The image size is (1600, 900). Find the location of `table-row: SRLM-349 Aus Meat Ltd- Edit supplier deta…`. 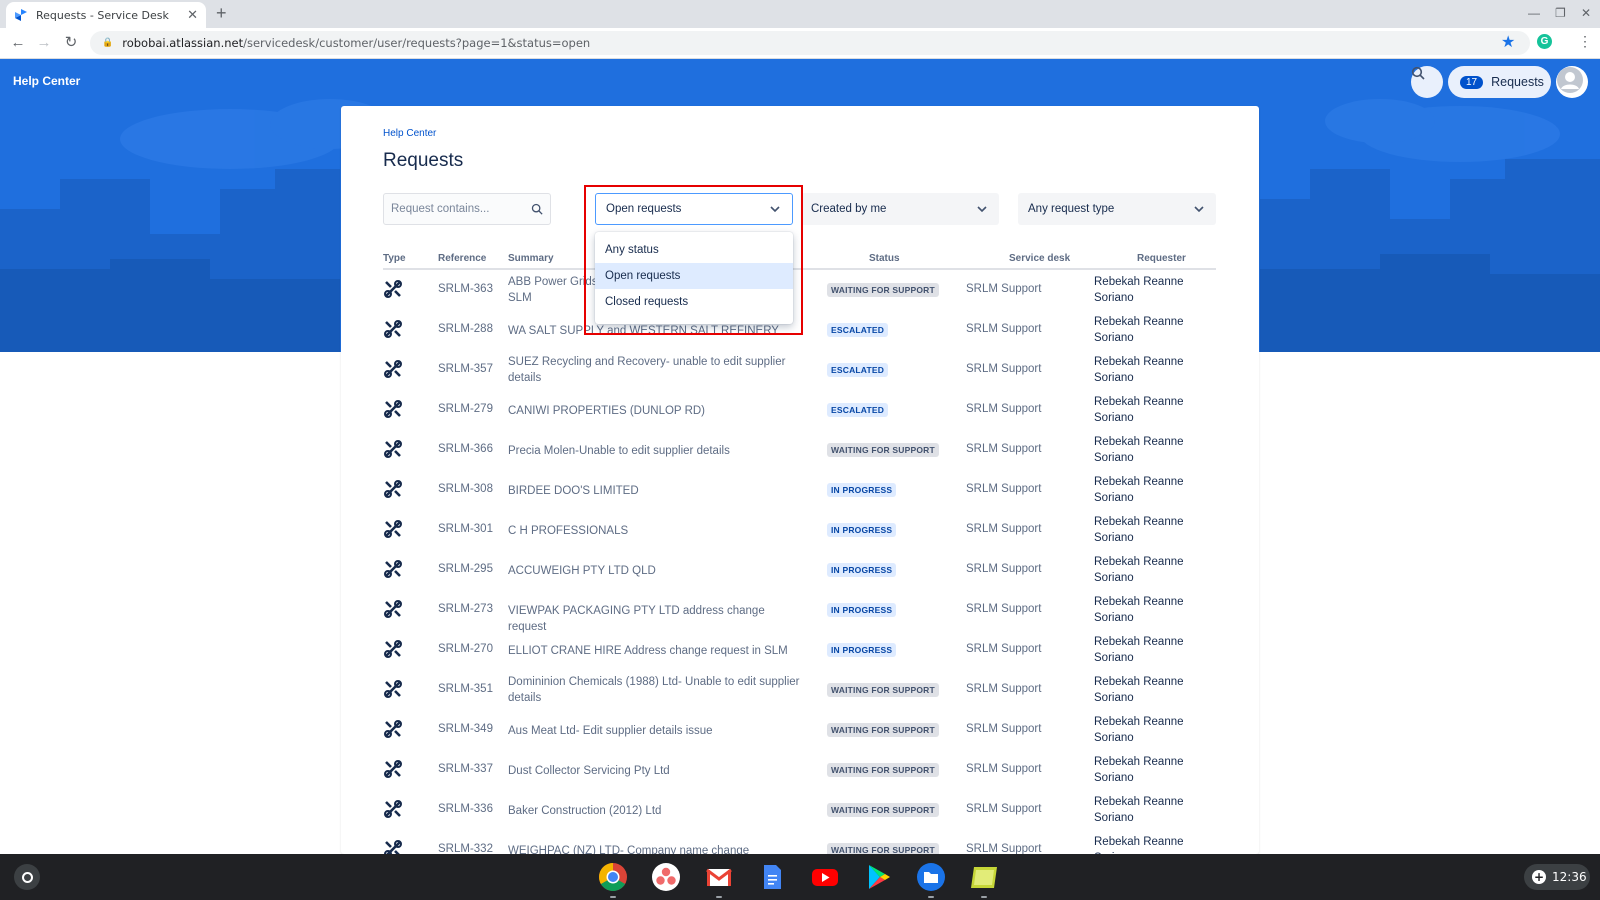

table-row: SRLM-349 Aus Meat Ltd- Edit supplier deta… is located at coordinates (799, 730).